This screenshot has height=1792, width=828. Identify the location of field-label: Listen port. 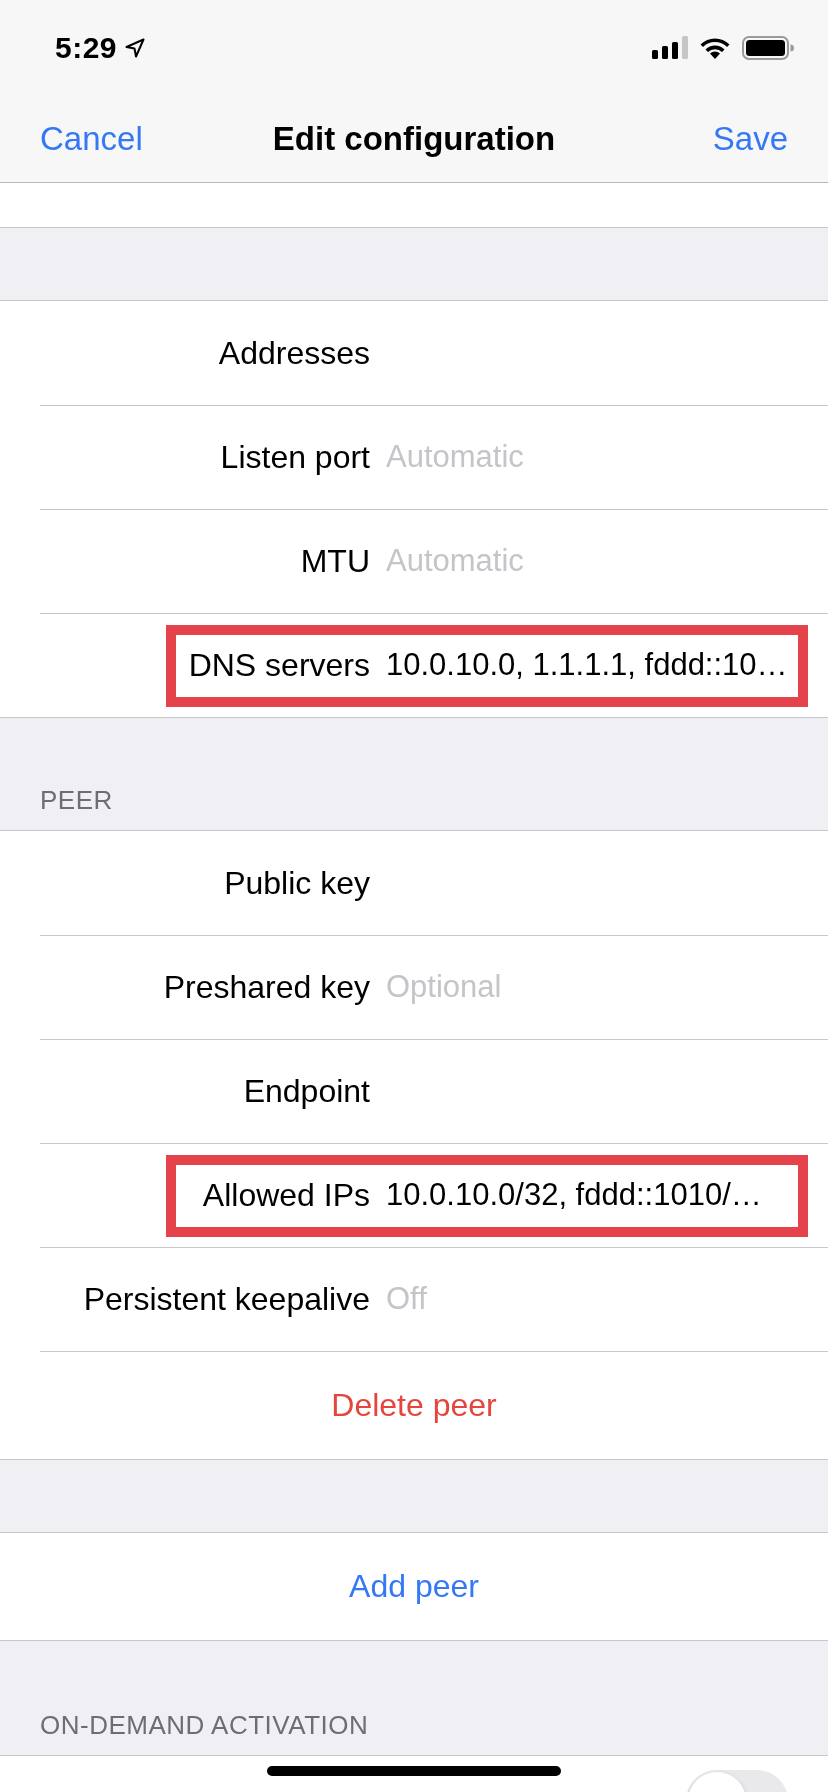
(295, 457).